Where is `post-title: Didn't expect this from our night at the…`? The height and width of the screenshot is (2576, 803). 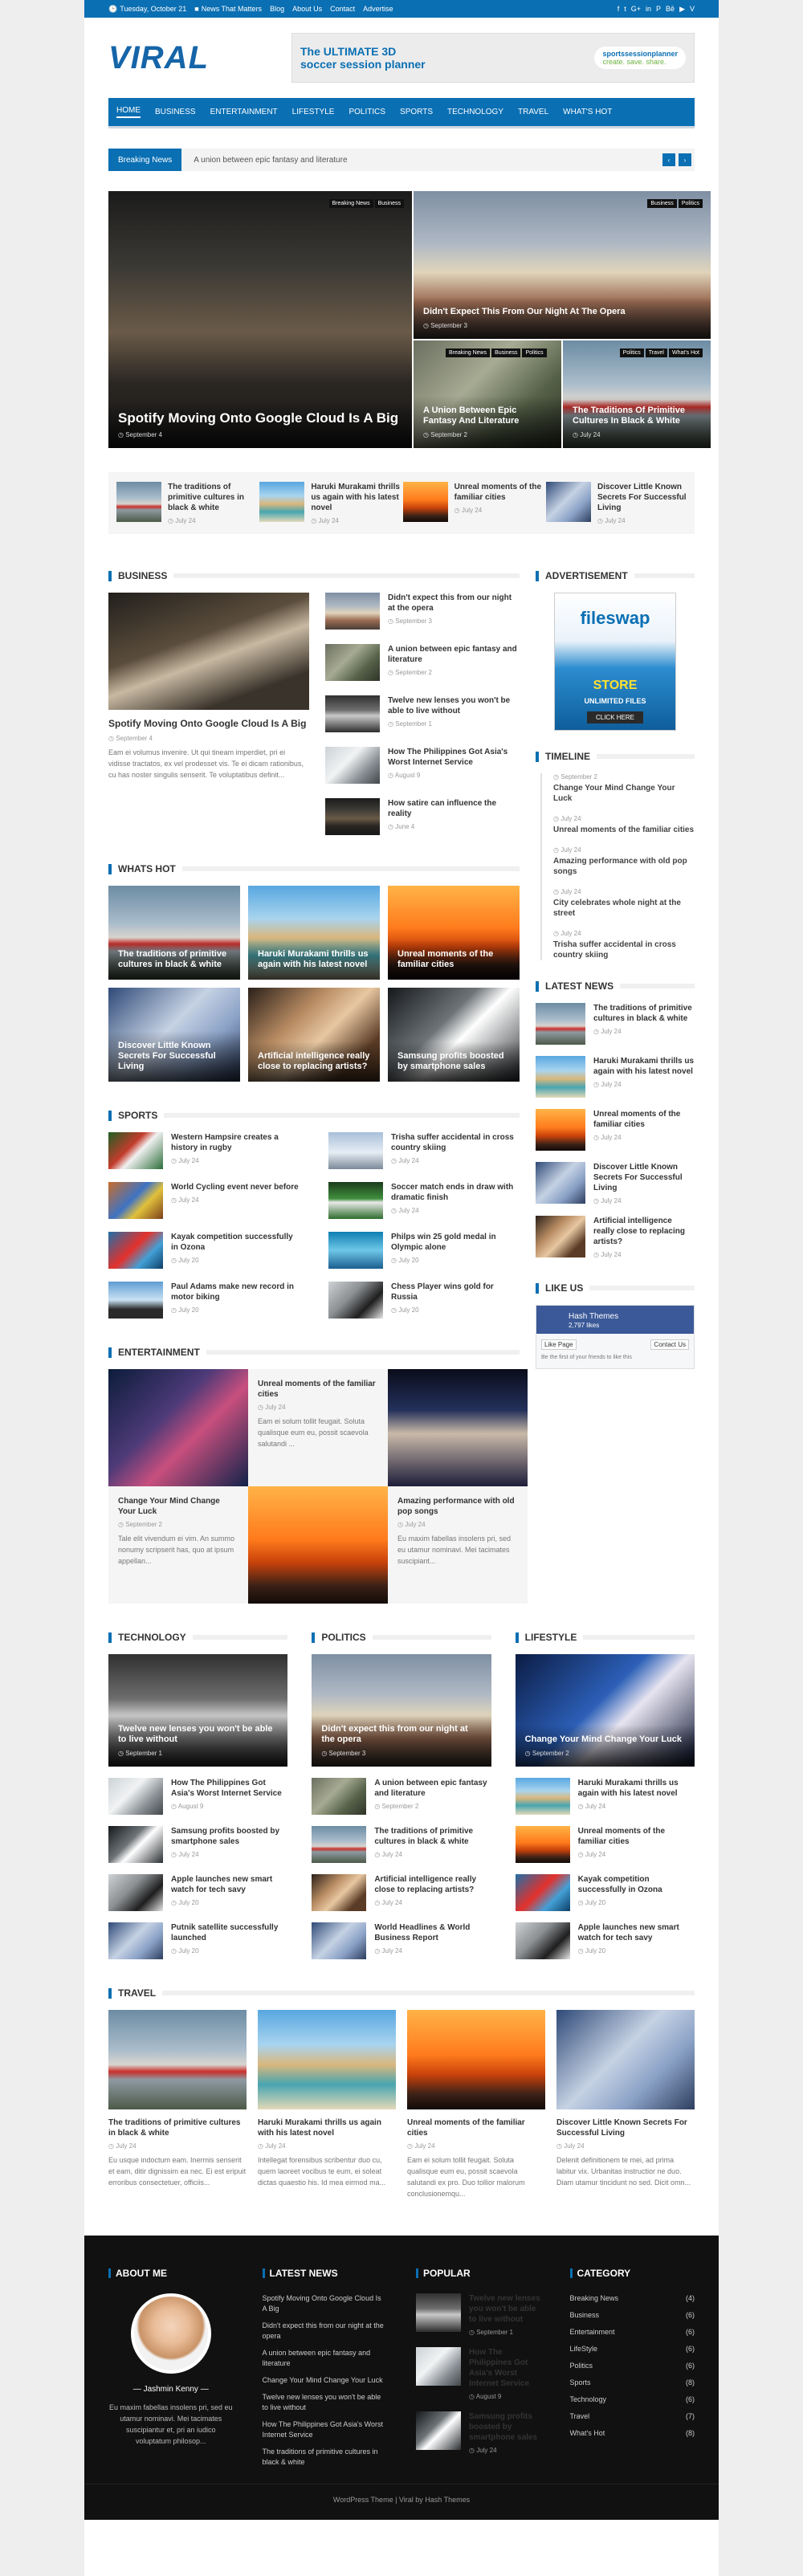
post-title: Didn't expect this from our night at the… is located at coordinates (401, 1734).